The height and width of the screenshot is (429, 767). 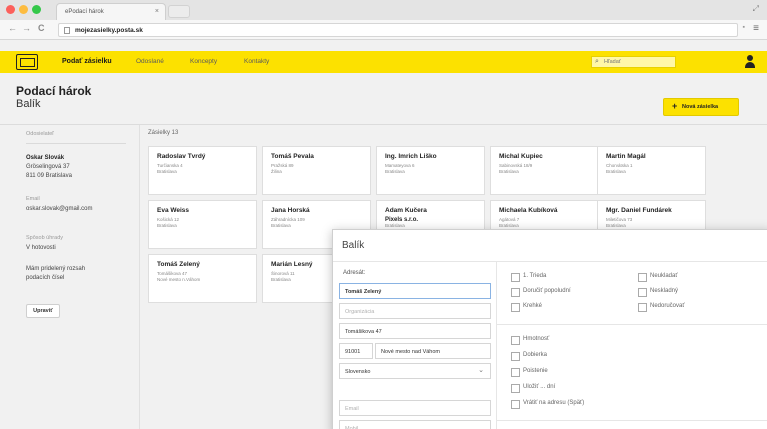 What do you see at coordinates (40, 134) in the screenshot?
I see `sender-label: Odosielateľ` at bounding box center [40, 134].